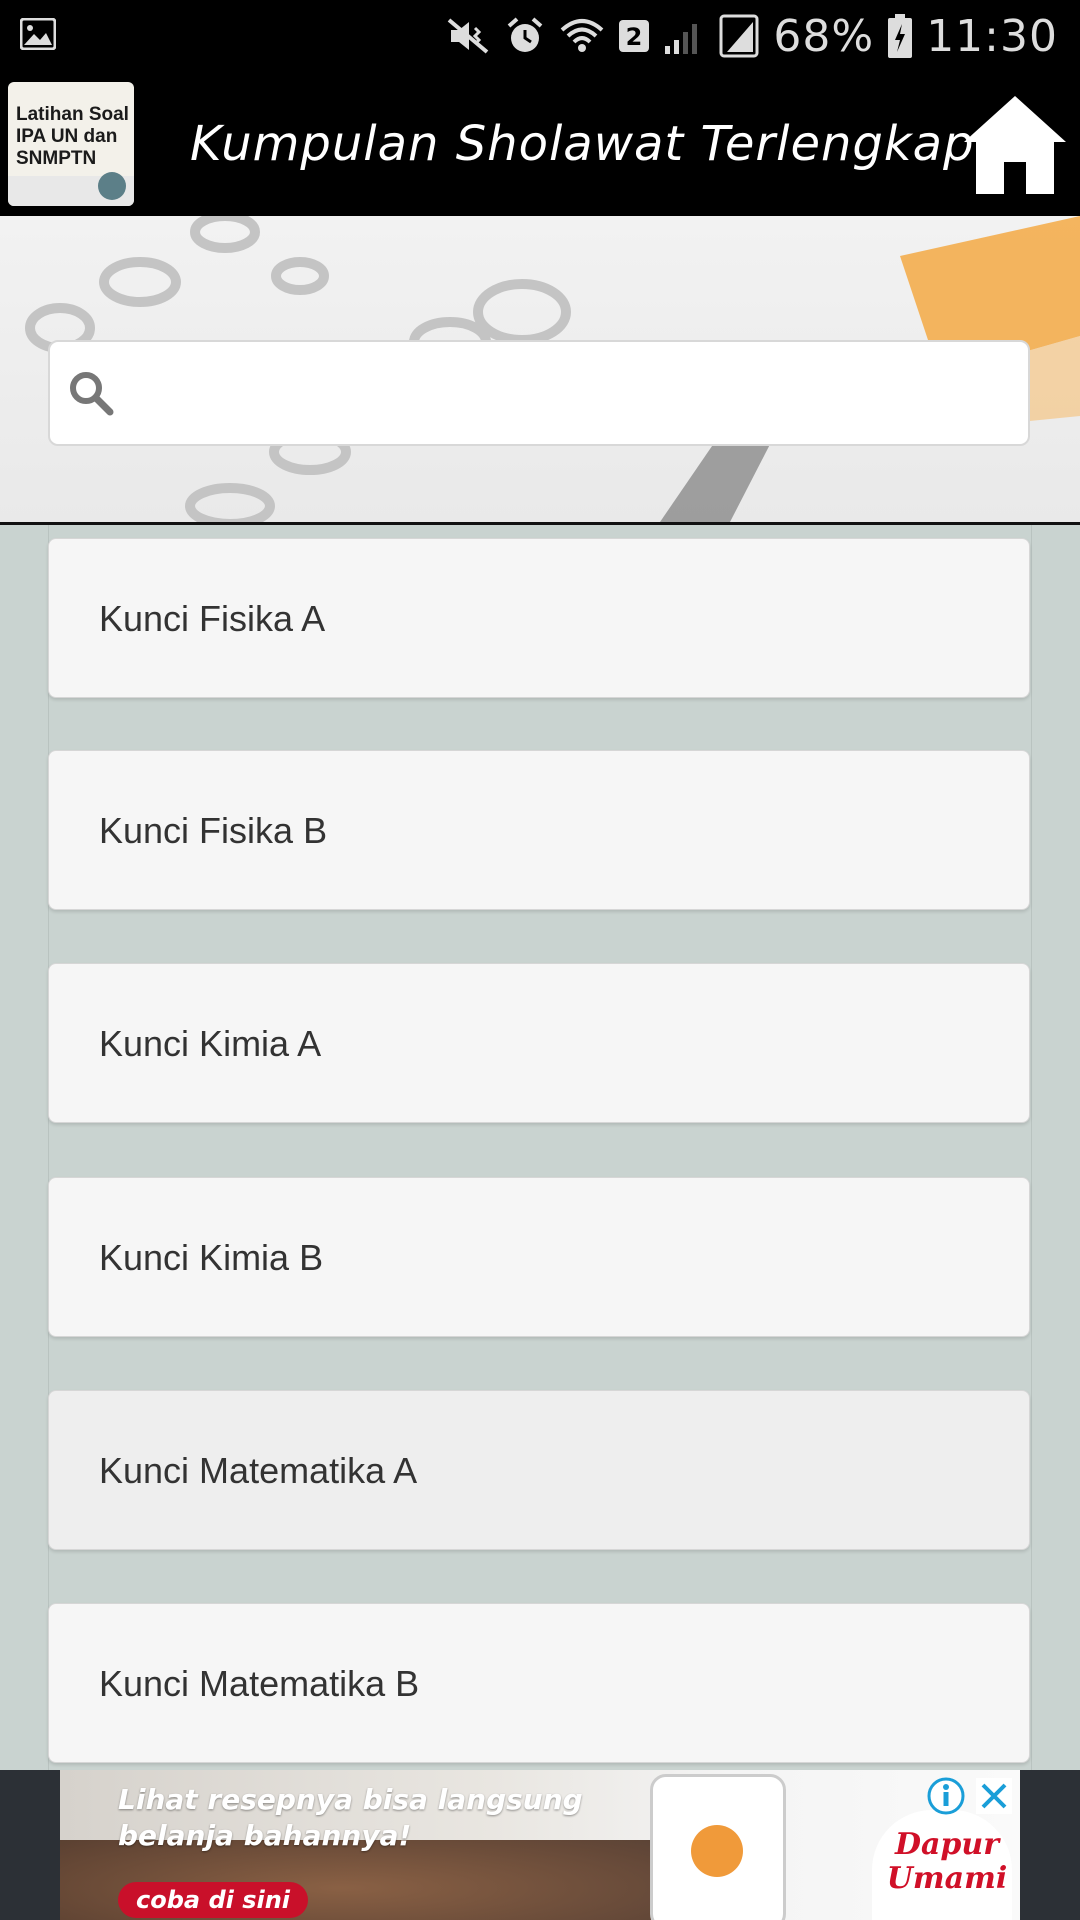 This screenshot has width=1080, height=1920. What do you see at coordinates (582, 36) in the screenshot?
I see `wifi-icon` at bounding box center [582, 36].